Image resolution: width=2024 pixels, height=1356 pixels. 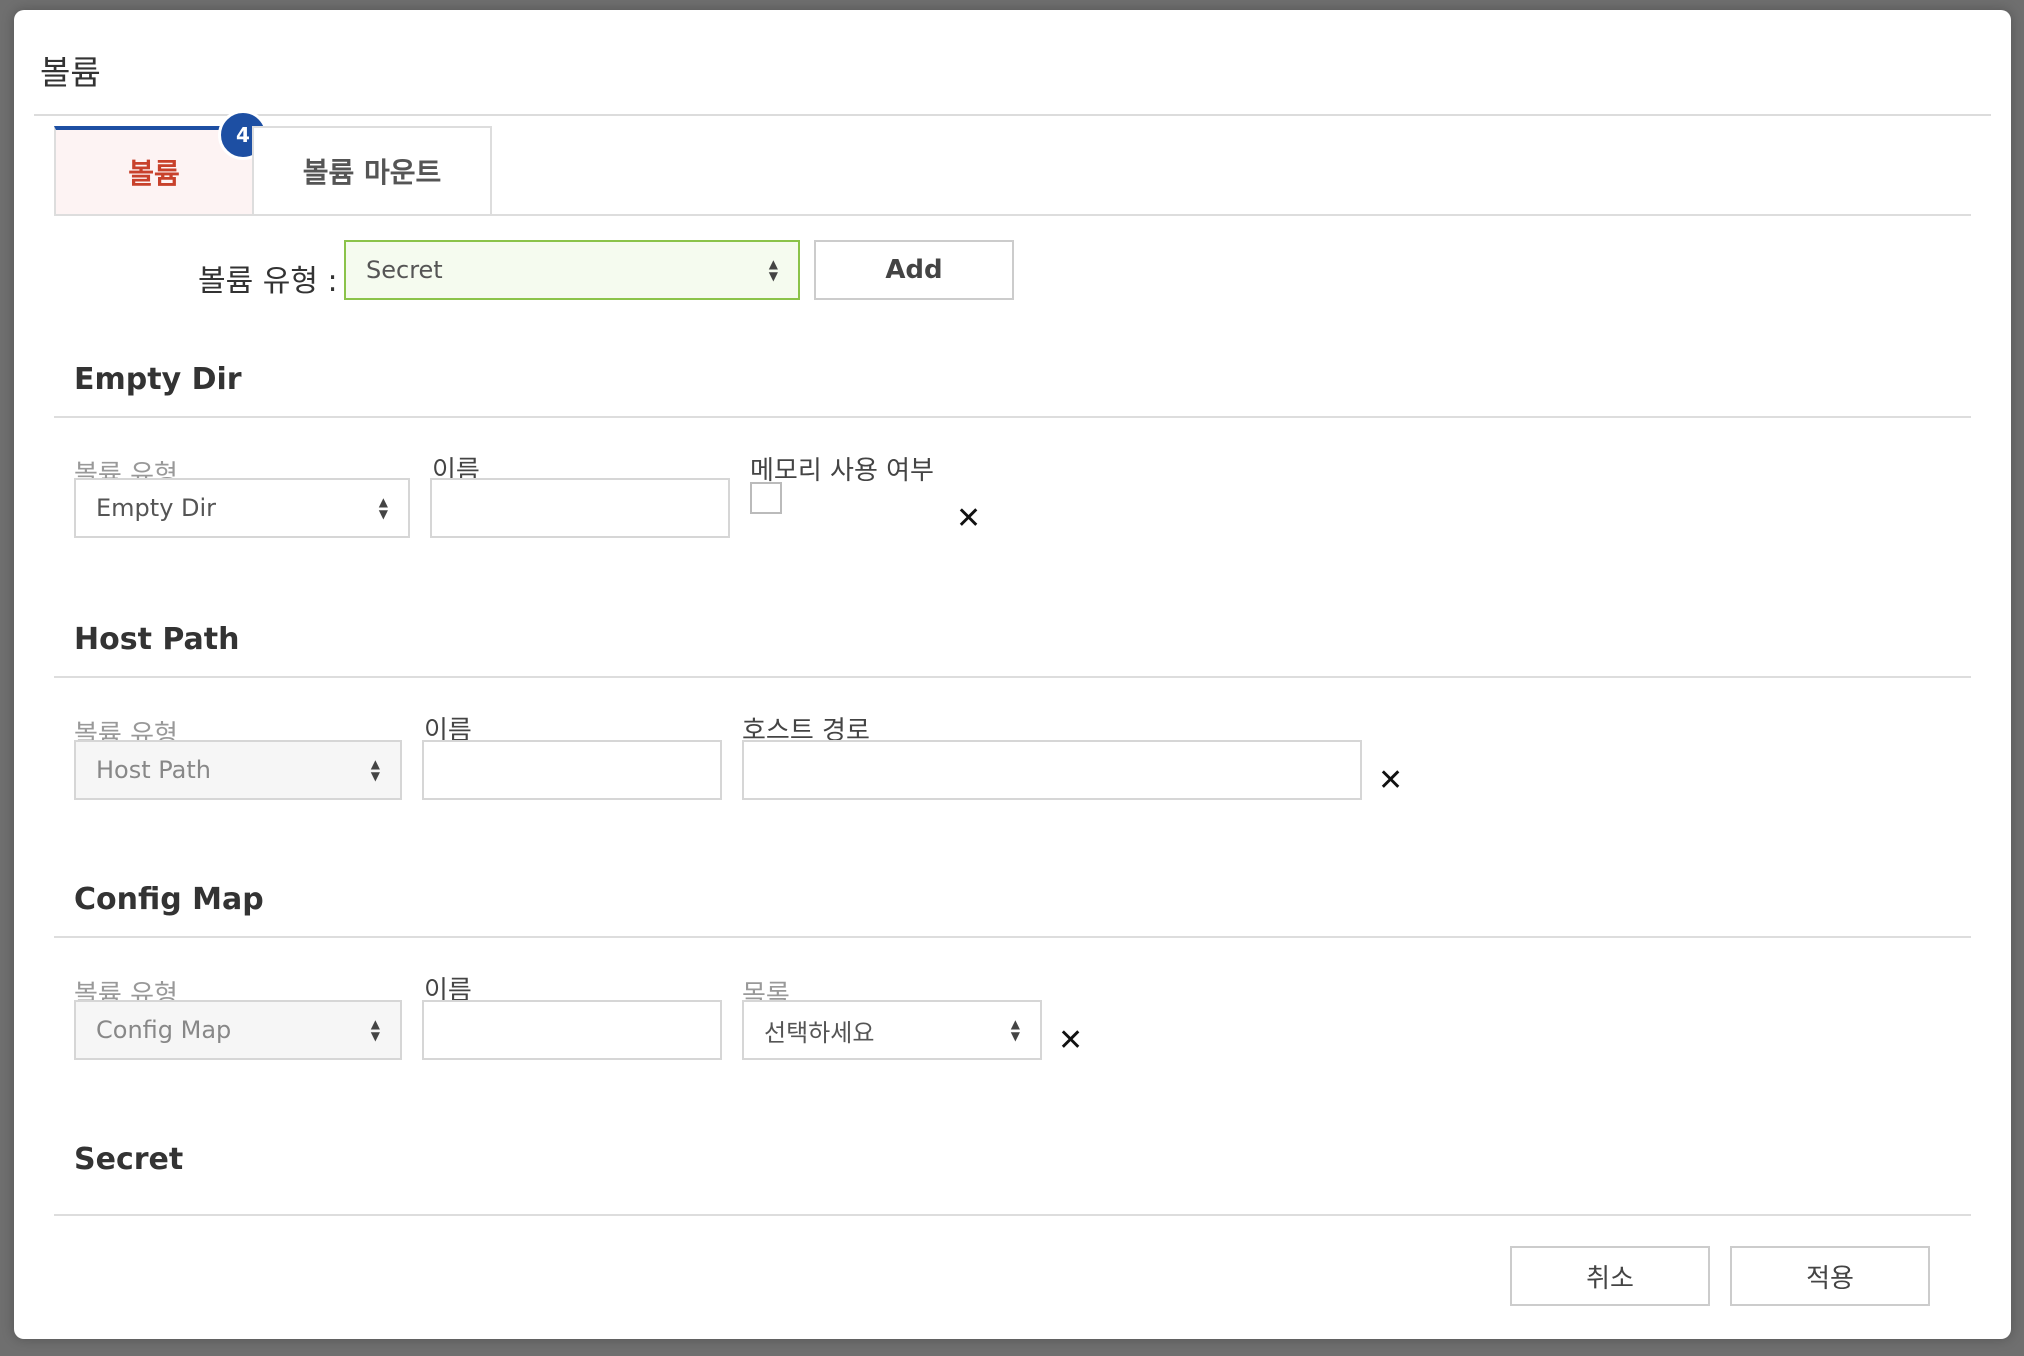 I want to click on modal-title: 볼륨, so click(x=70, y=72).